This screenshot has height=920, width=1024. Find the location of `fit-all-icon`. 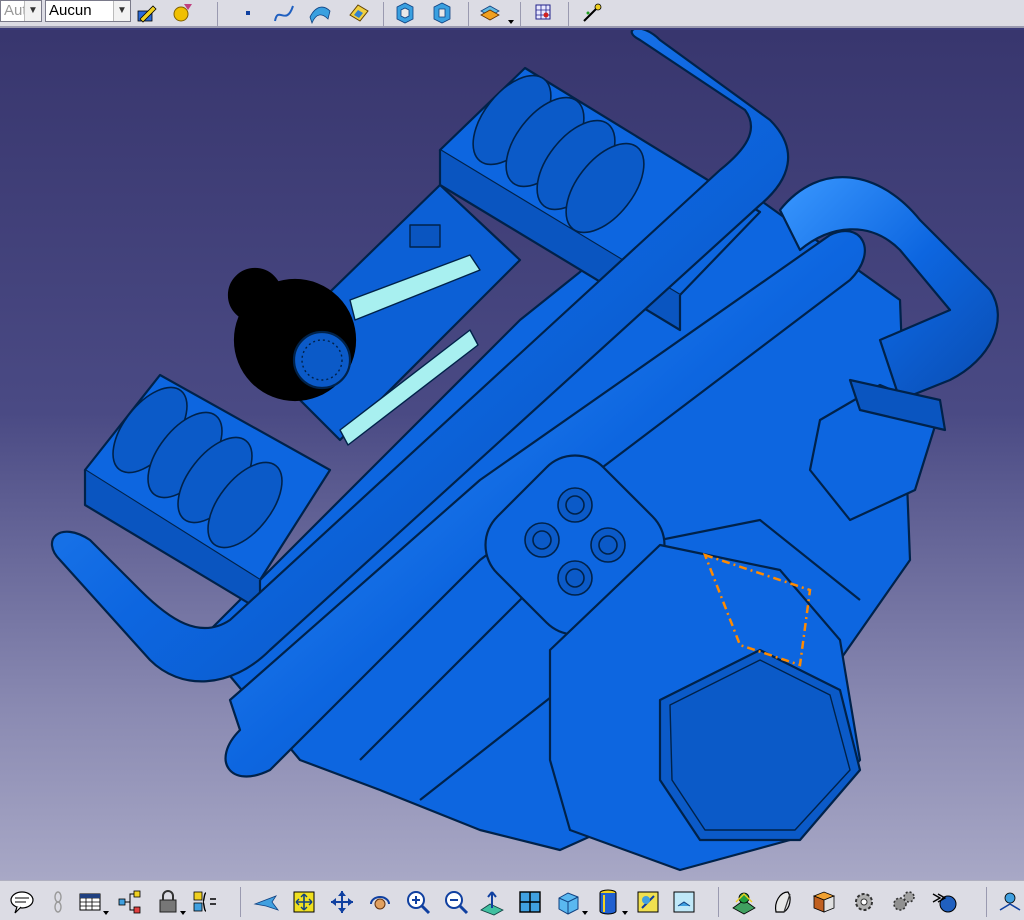

fit-all-icon is located at coordinates (304, 902).